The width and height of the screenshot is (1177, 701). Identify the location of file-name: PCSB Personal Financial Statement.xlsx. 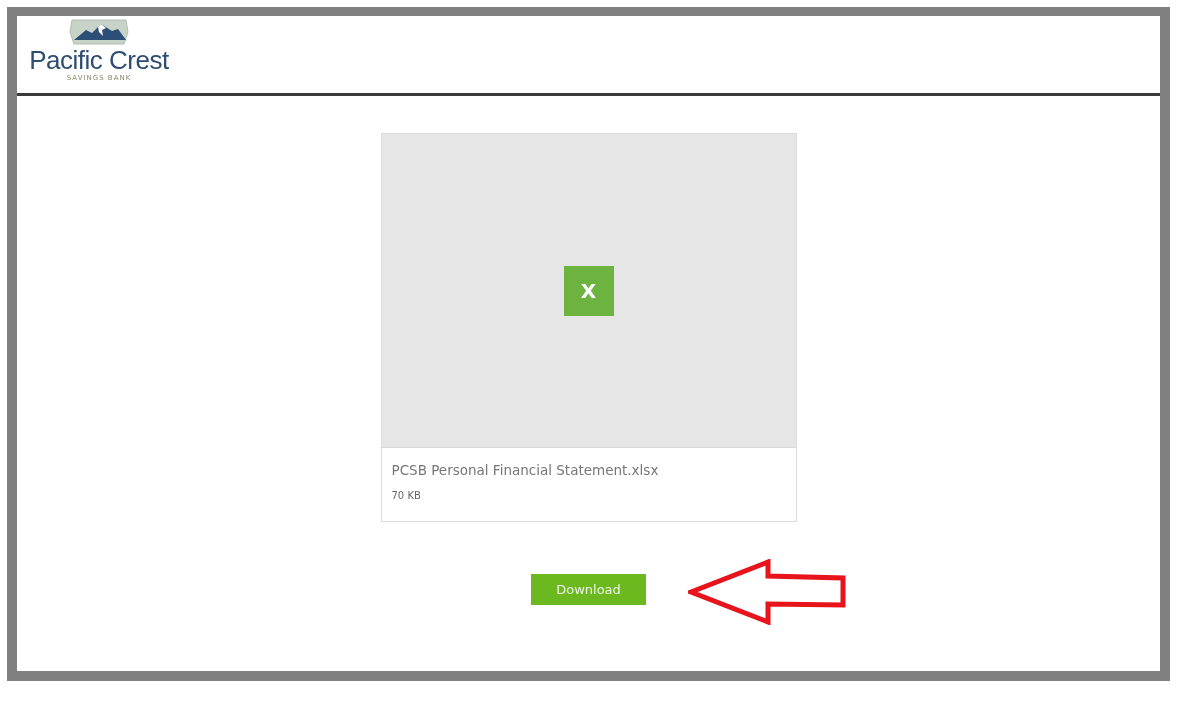
(525, 470).